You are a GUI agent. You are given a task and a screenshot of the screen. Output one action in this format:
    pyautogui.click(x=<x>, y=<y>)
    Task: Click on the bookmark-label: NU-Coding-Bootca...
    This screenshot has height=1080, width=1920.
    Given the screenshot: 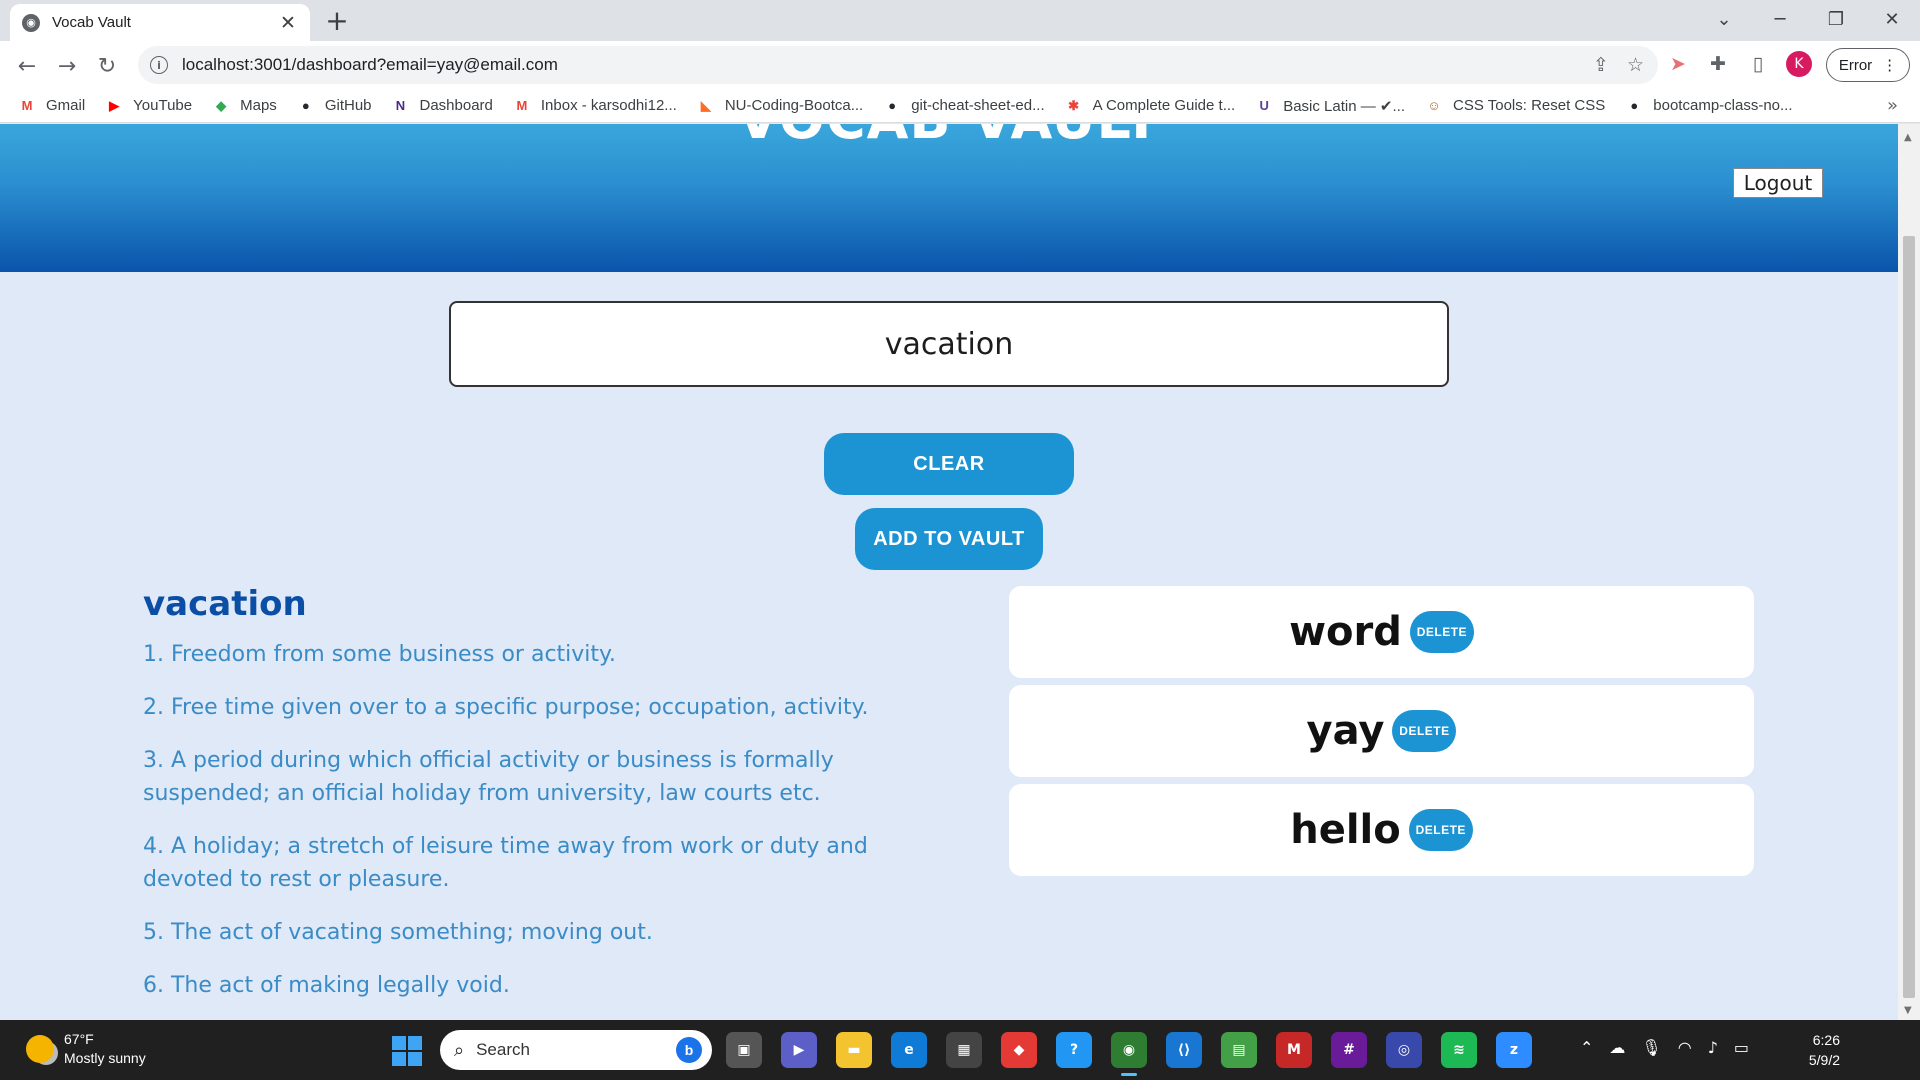 What is the action you would take?
    pyautogui.click(x=794, y=105)
    